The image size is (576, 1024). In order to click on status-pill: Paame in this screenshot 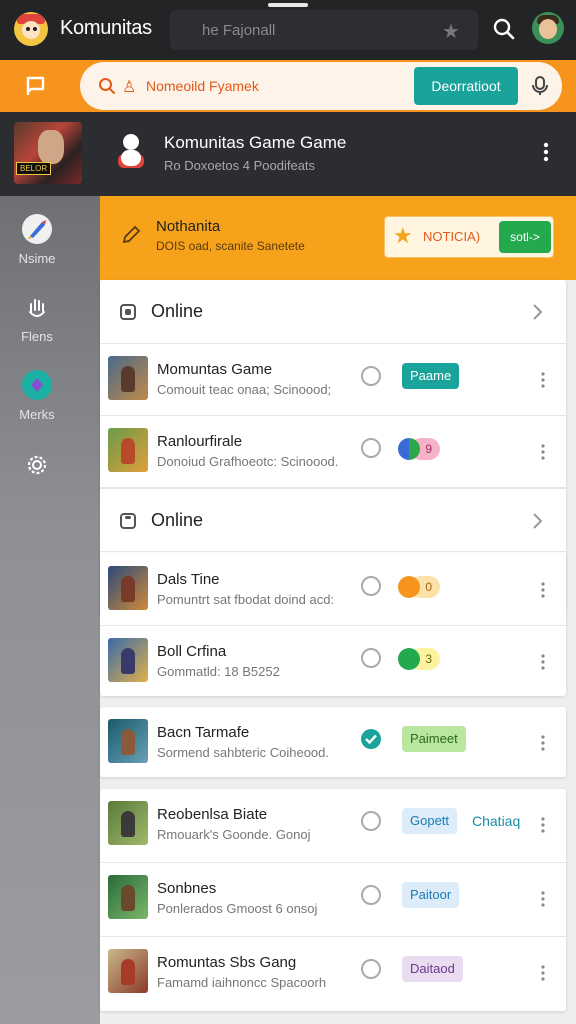, I will do `click(431, 376)`.